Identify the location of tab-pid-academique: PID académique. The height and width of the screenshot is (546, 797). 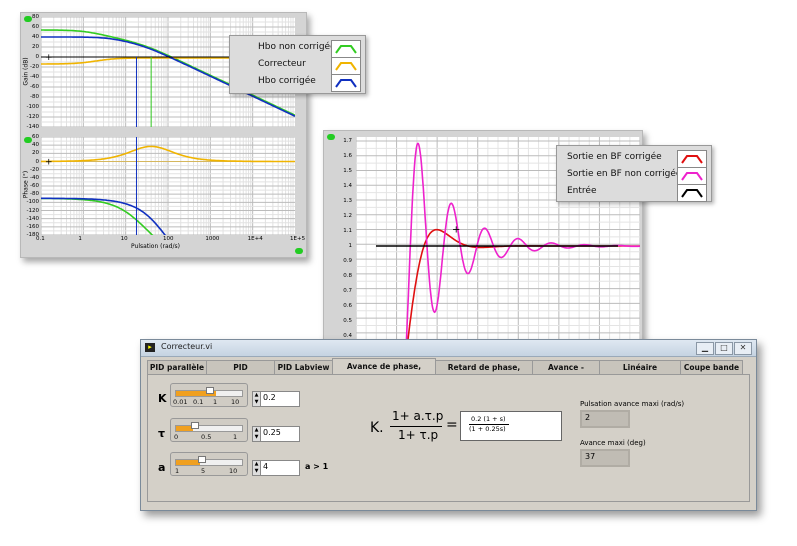
(240, 372).